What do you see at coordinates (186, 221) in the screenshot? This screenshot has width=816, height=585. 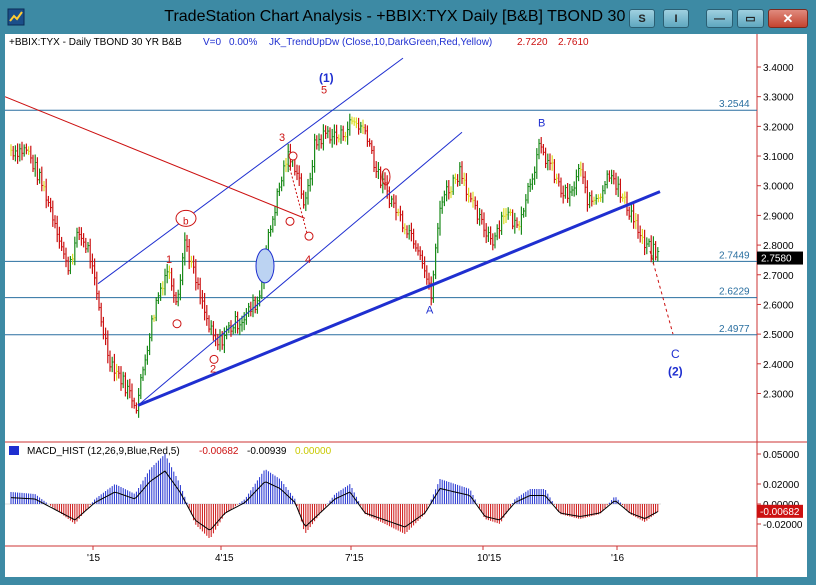 I see `wave-label-b_small: b` at bounding box center [186, 221].